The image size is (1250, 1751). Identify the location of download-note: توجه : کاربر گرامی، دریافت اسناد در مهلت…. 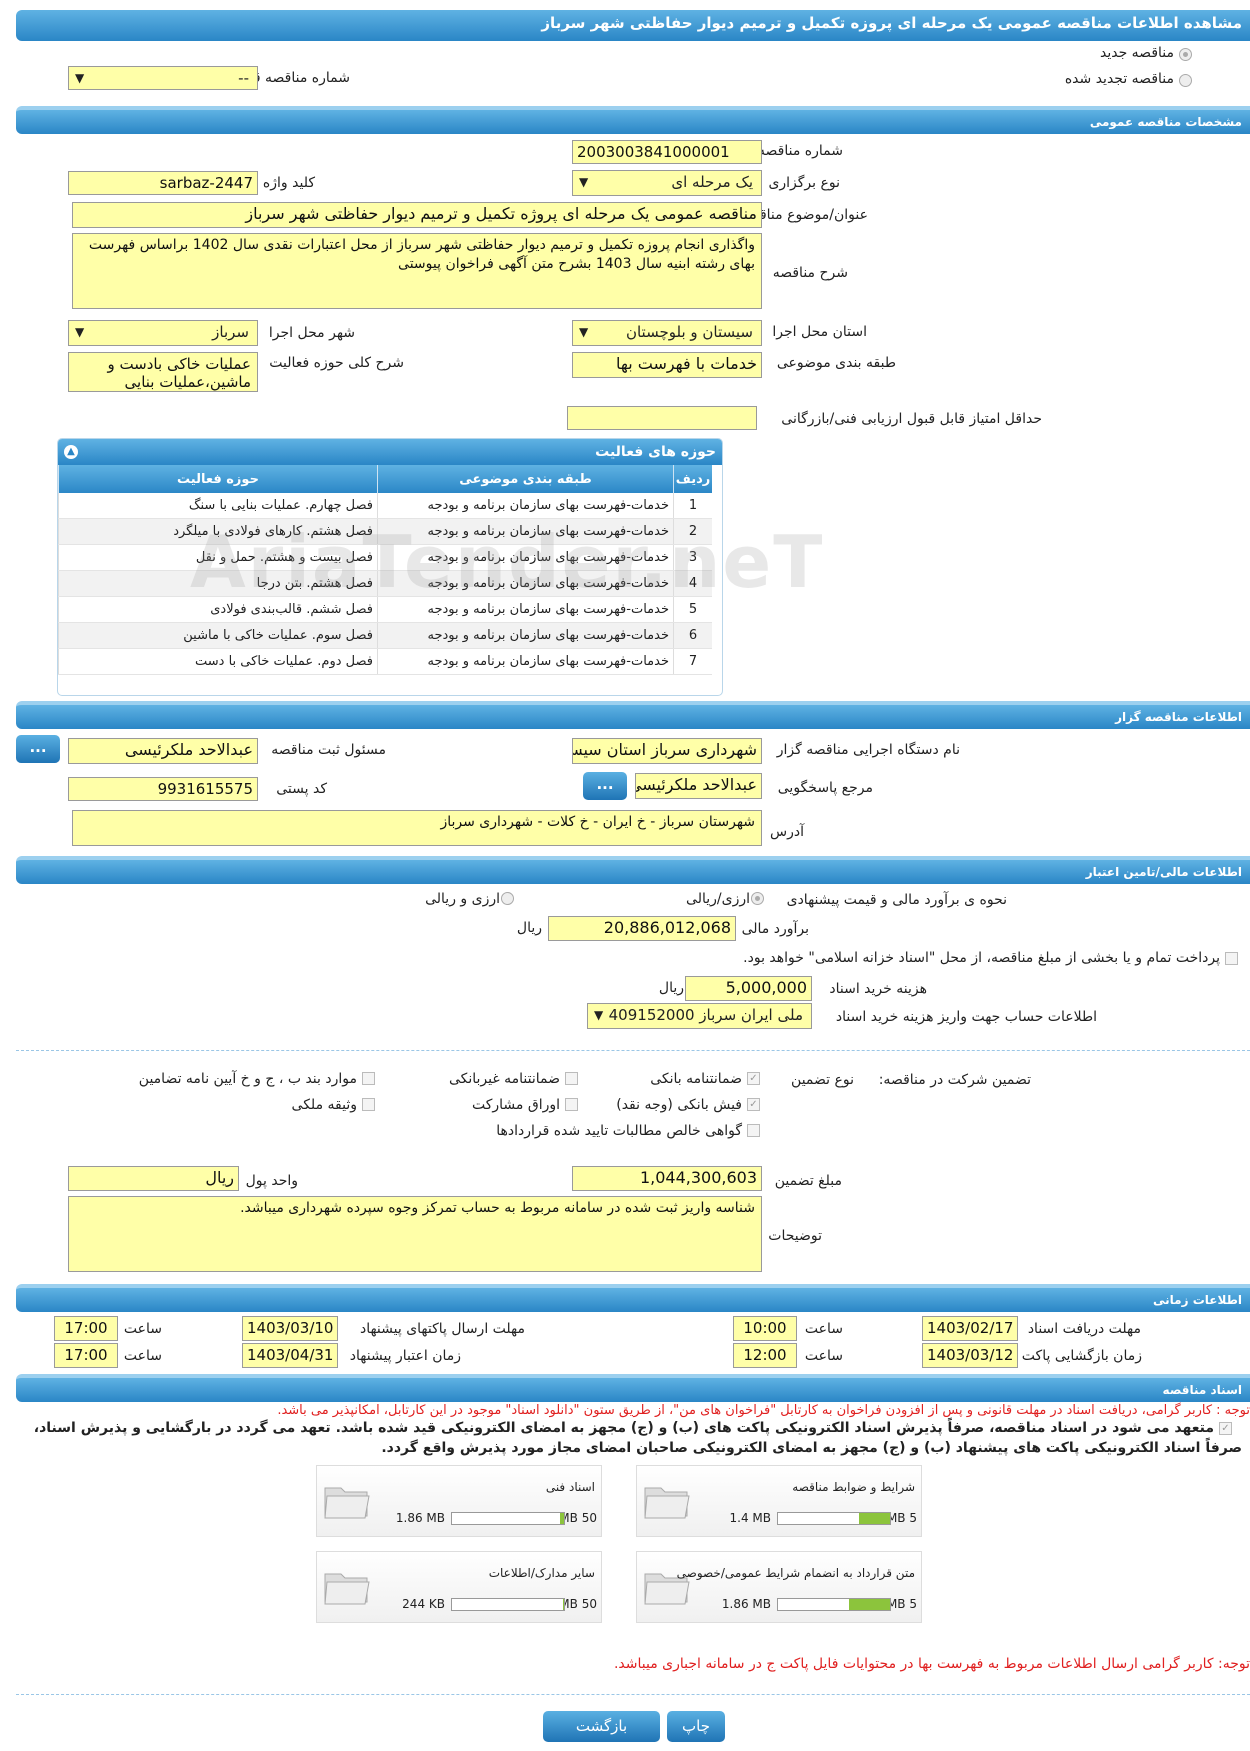
(763, 1410).